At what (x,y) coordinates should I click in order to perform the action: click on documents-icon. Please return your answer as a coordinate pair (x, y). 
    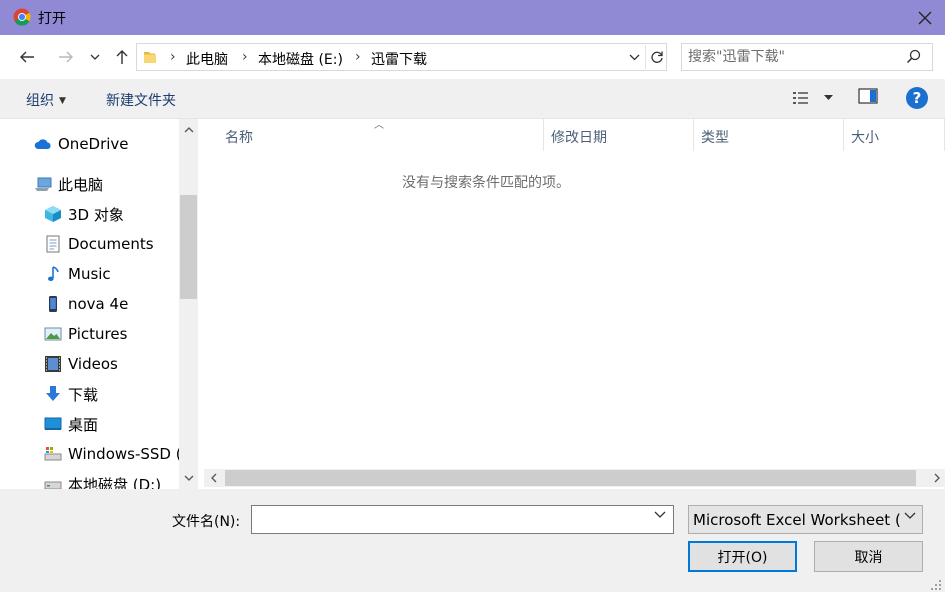
    Looking at the image, I should click on (53, 244).